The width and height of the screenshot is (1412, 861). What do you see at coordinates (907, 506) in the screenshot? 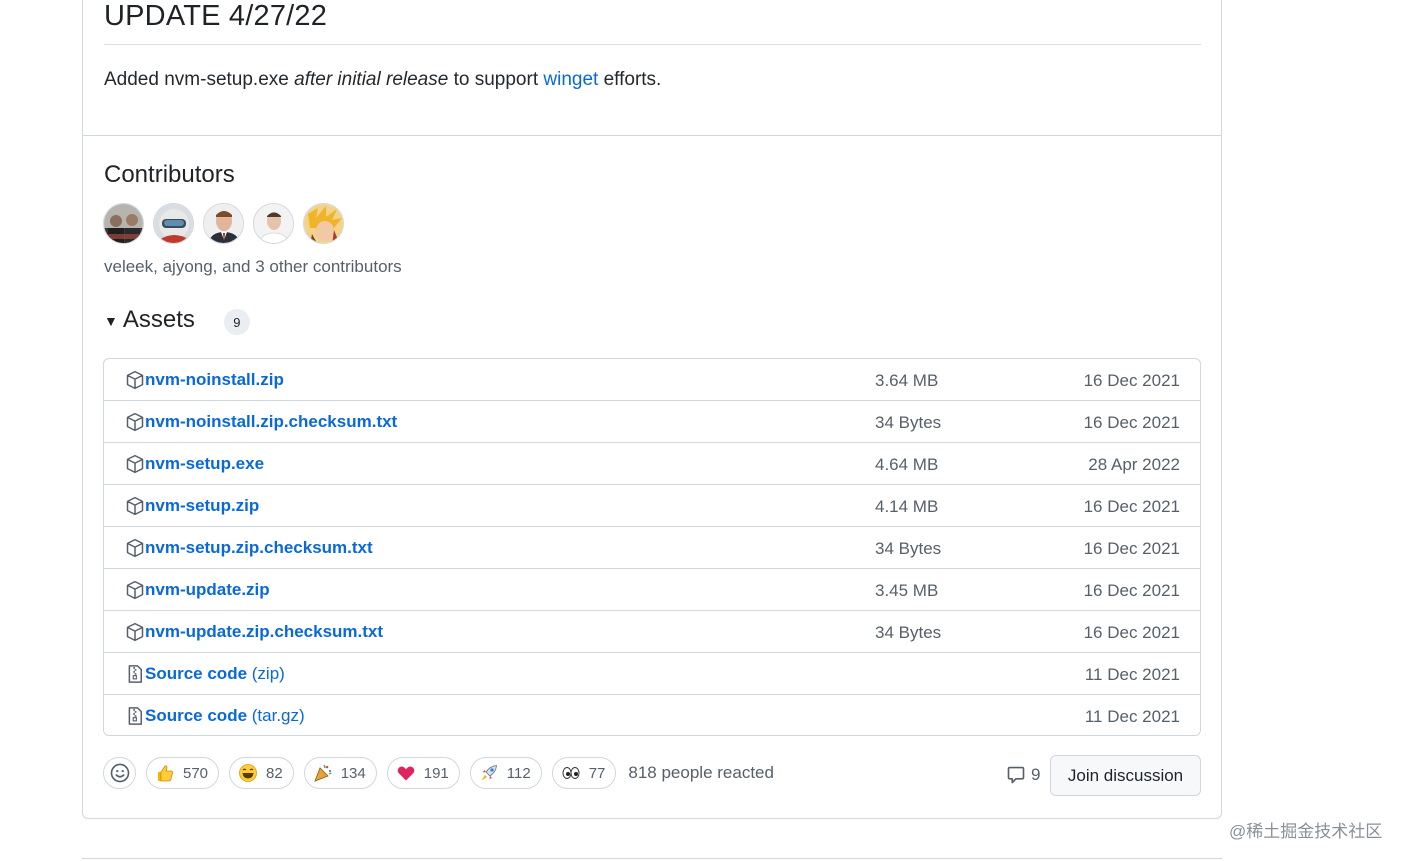
I see `asset-size: 4.14 MB` at bounding box center [907, 506].